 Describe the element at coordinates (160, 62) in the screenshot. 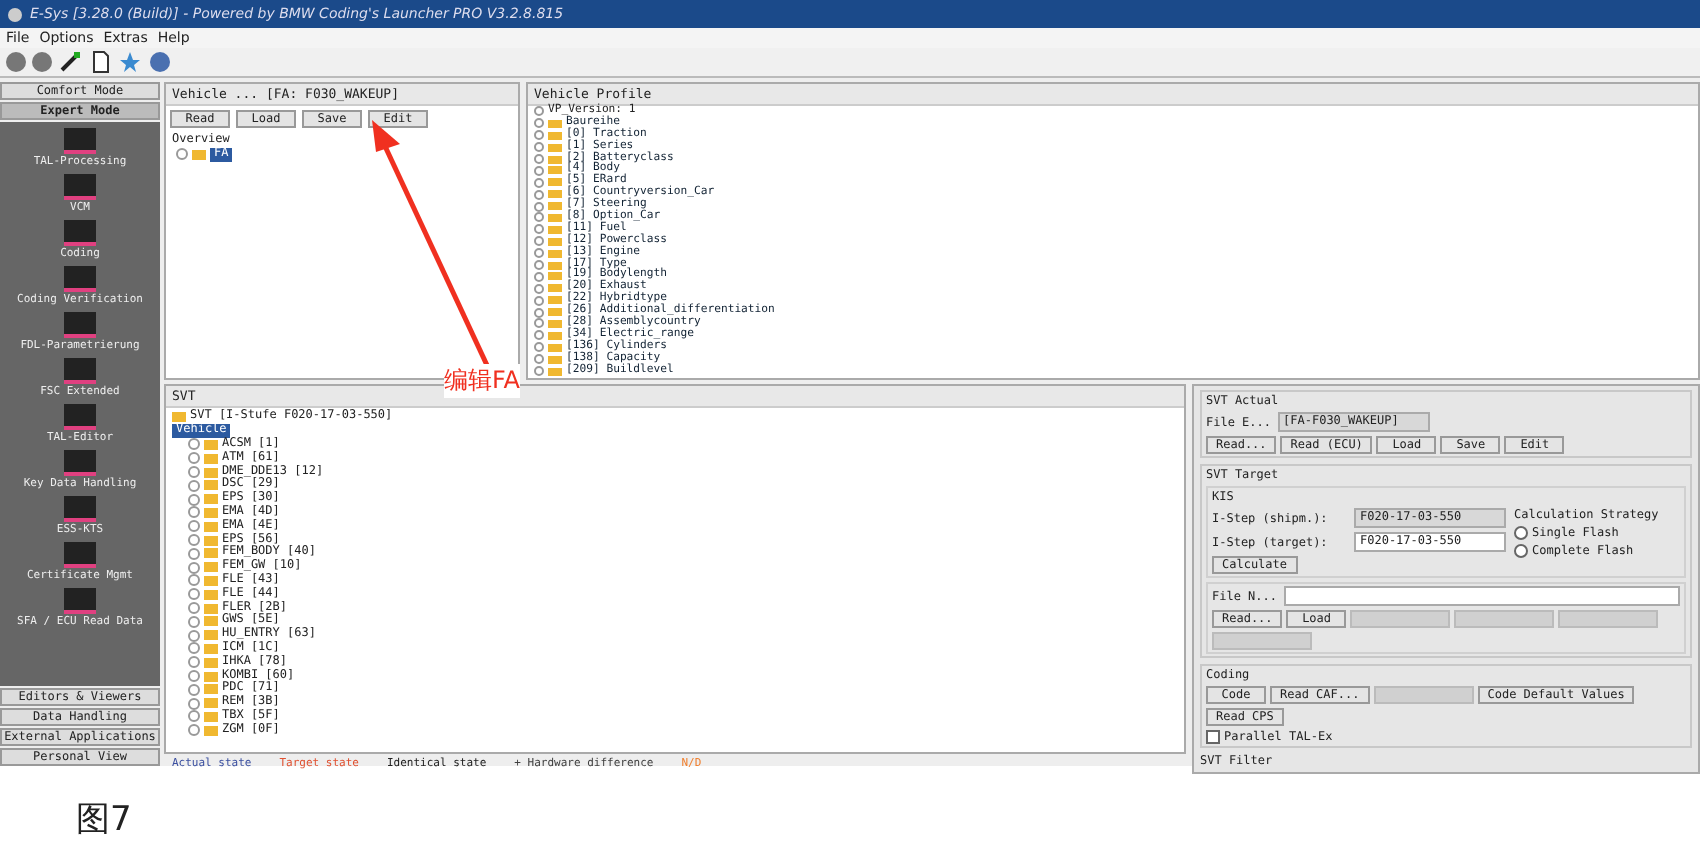

I see `globe-icon` at that location.